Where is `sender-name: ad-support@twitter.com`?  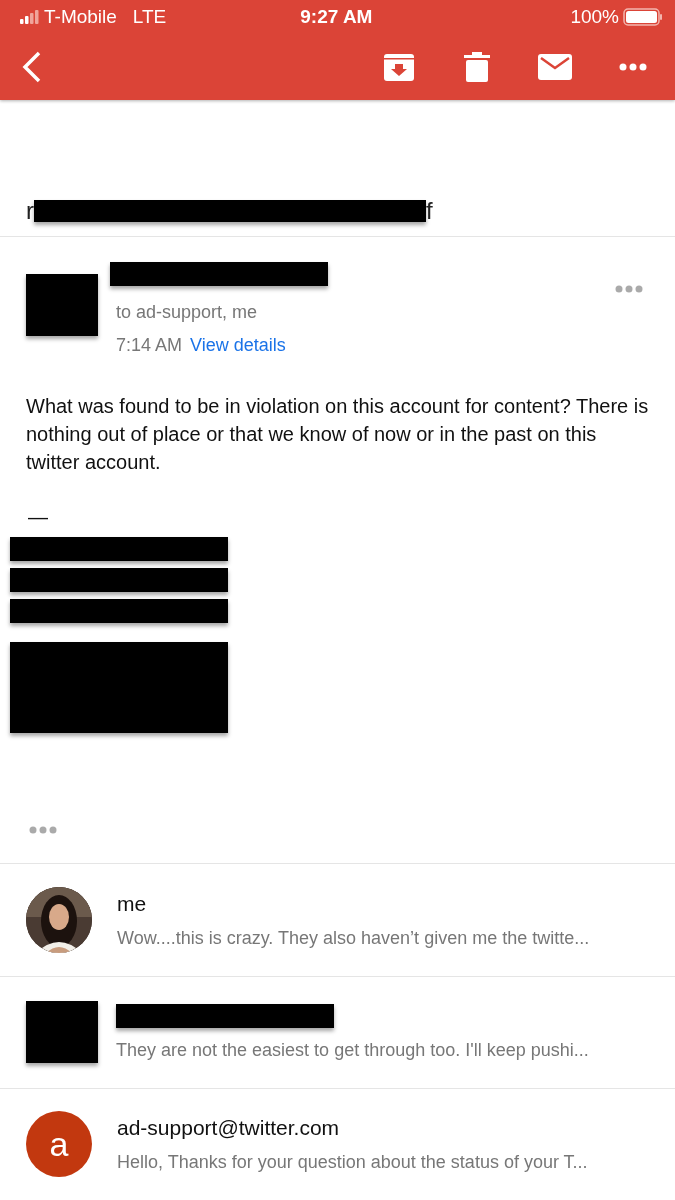 sender-name: ad-support@twitter.com is located at coordinates (229, 1127).